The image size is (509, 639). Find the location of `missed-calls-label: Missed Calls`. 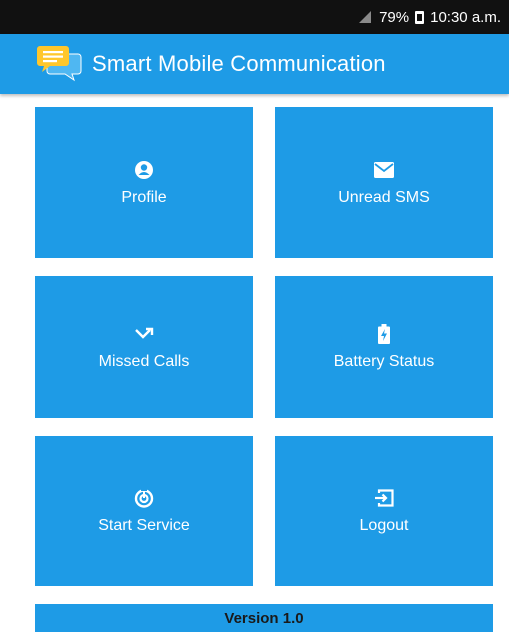

missed-calls-label: Missed Calls is located at coordinates (144, 361).